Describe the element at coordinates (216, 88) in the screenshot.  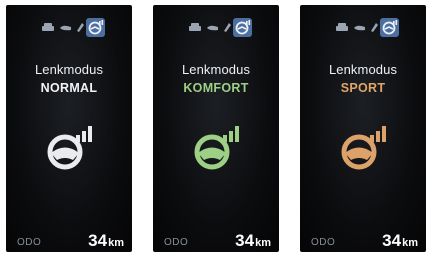
I see `mode-value: KOMFORT` at that location.